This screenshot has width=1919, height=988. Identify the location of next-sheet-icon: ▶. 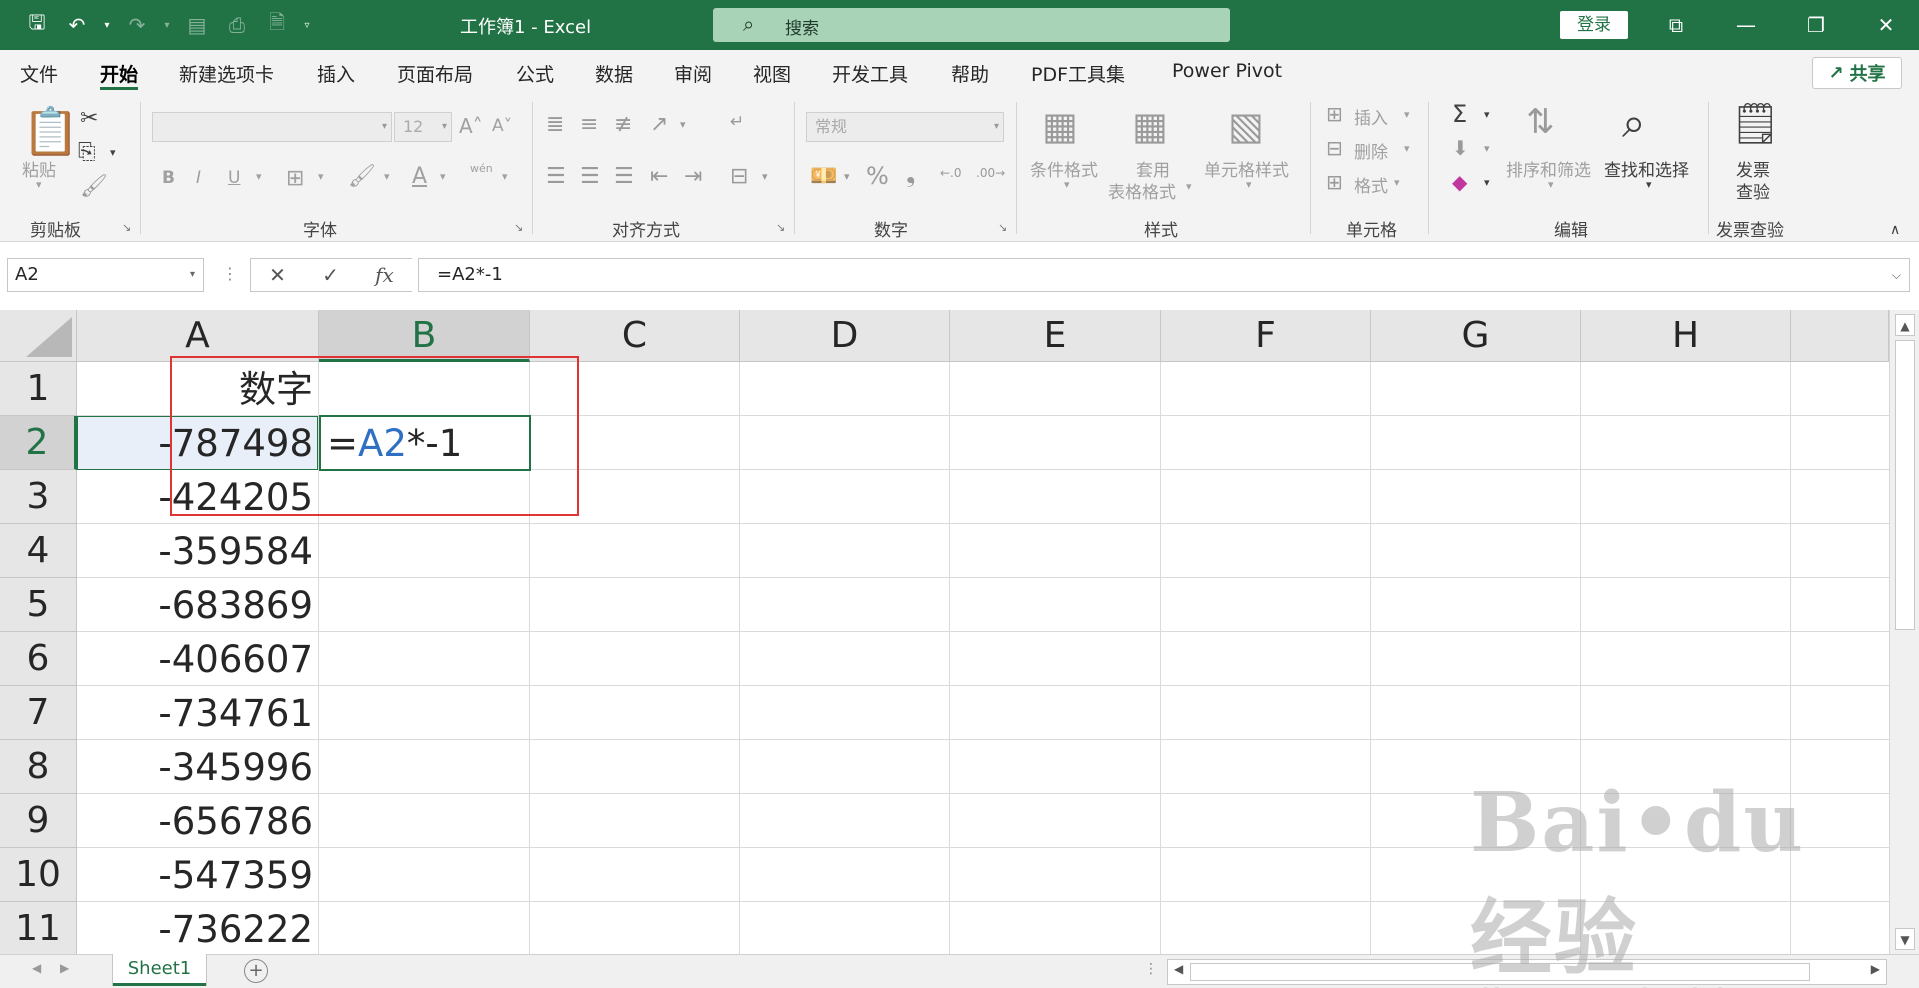
(64, 968).